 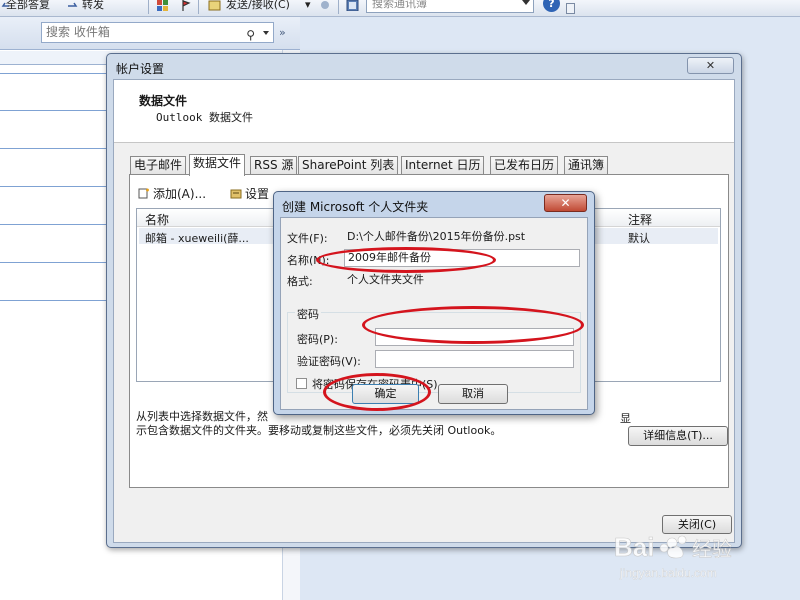 I want to click on settings-icon, so click(x=236, y=193).